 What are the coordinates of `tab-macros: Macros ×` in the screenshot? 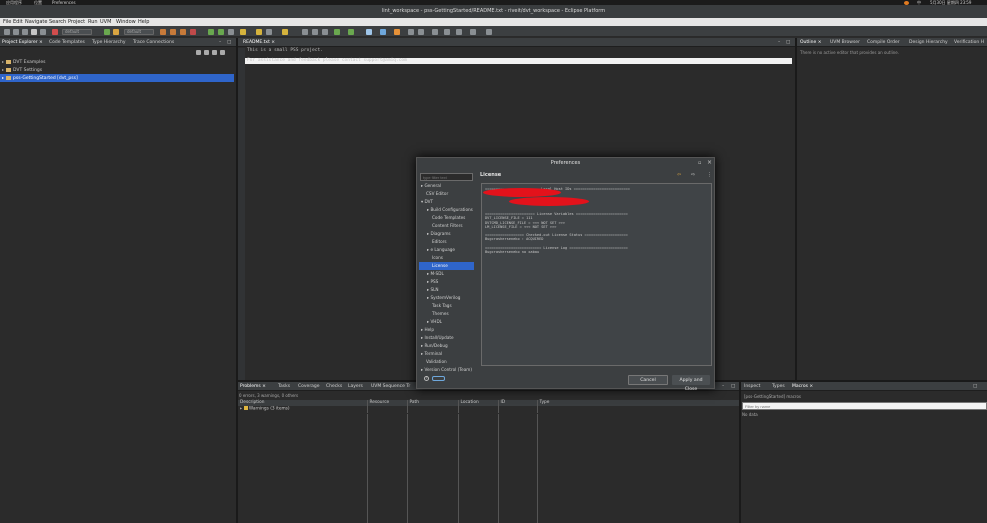 It's located at (802, 386).